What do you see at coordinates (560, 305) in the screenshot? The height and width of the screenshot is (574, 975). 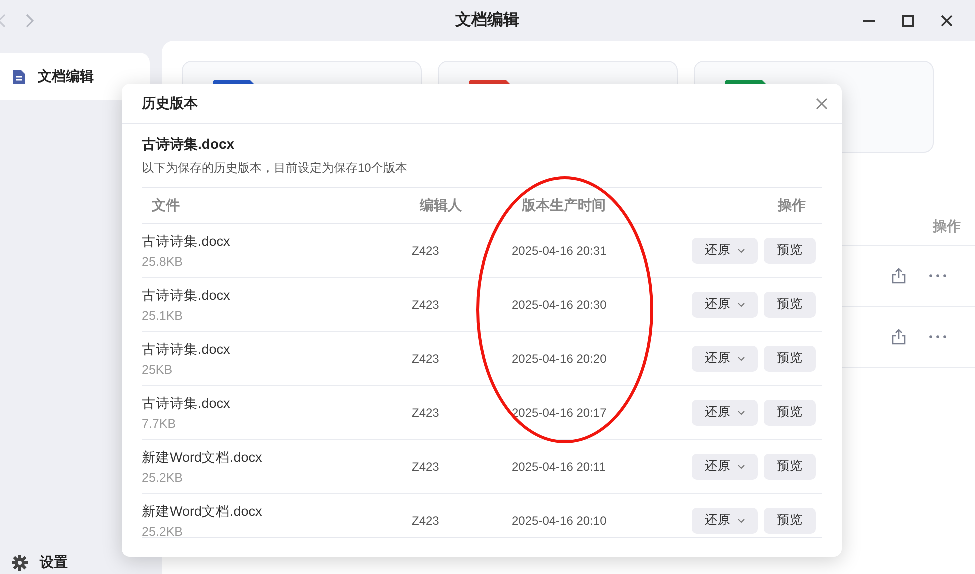 I see `time-cell-text: 2025-04-16 20:30` at bounding box center [560, 305].